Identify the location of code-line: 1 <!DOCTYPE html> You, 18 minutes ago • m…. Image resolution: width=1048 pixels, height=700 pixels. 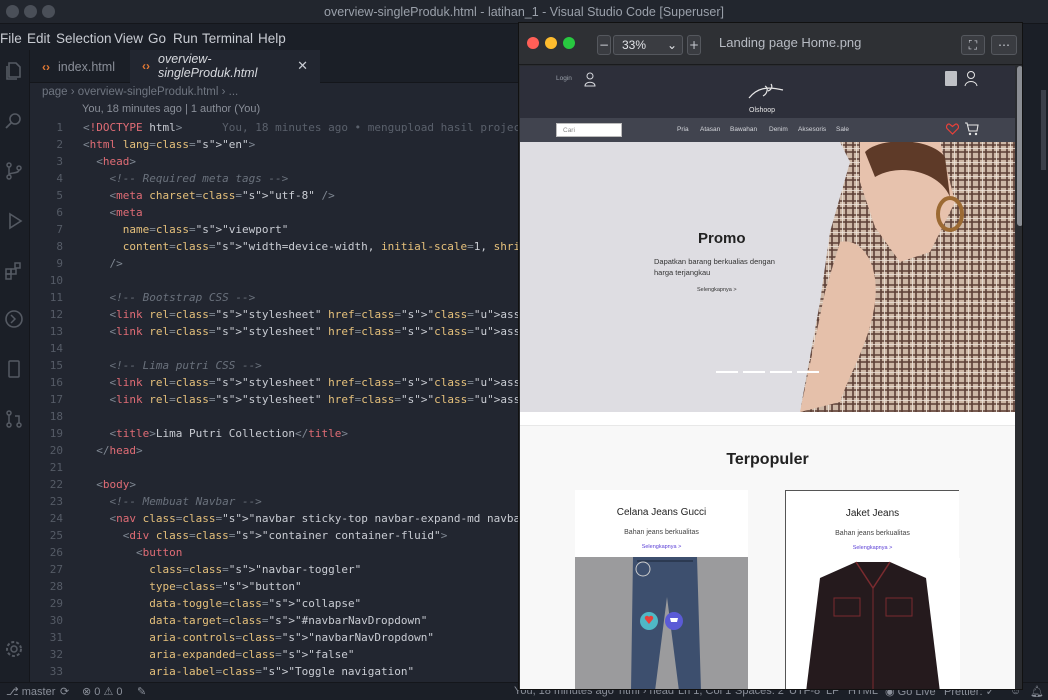
(274, 127).